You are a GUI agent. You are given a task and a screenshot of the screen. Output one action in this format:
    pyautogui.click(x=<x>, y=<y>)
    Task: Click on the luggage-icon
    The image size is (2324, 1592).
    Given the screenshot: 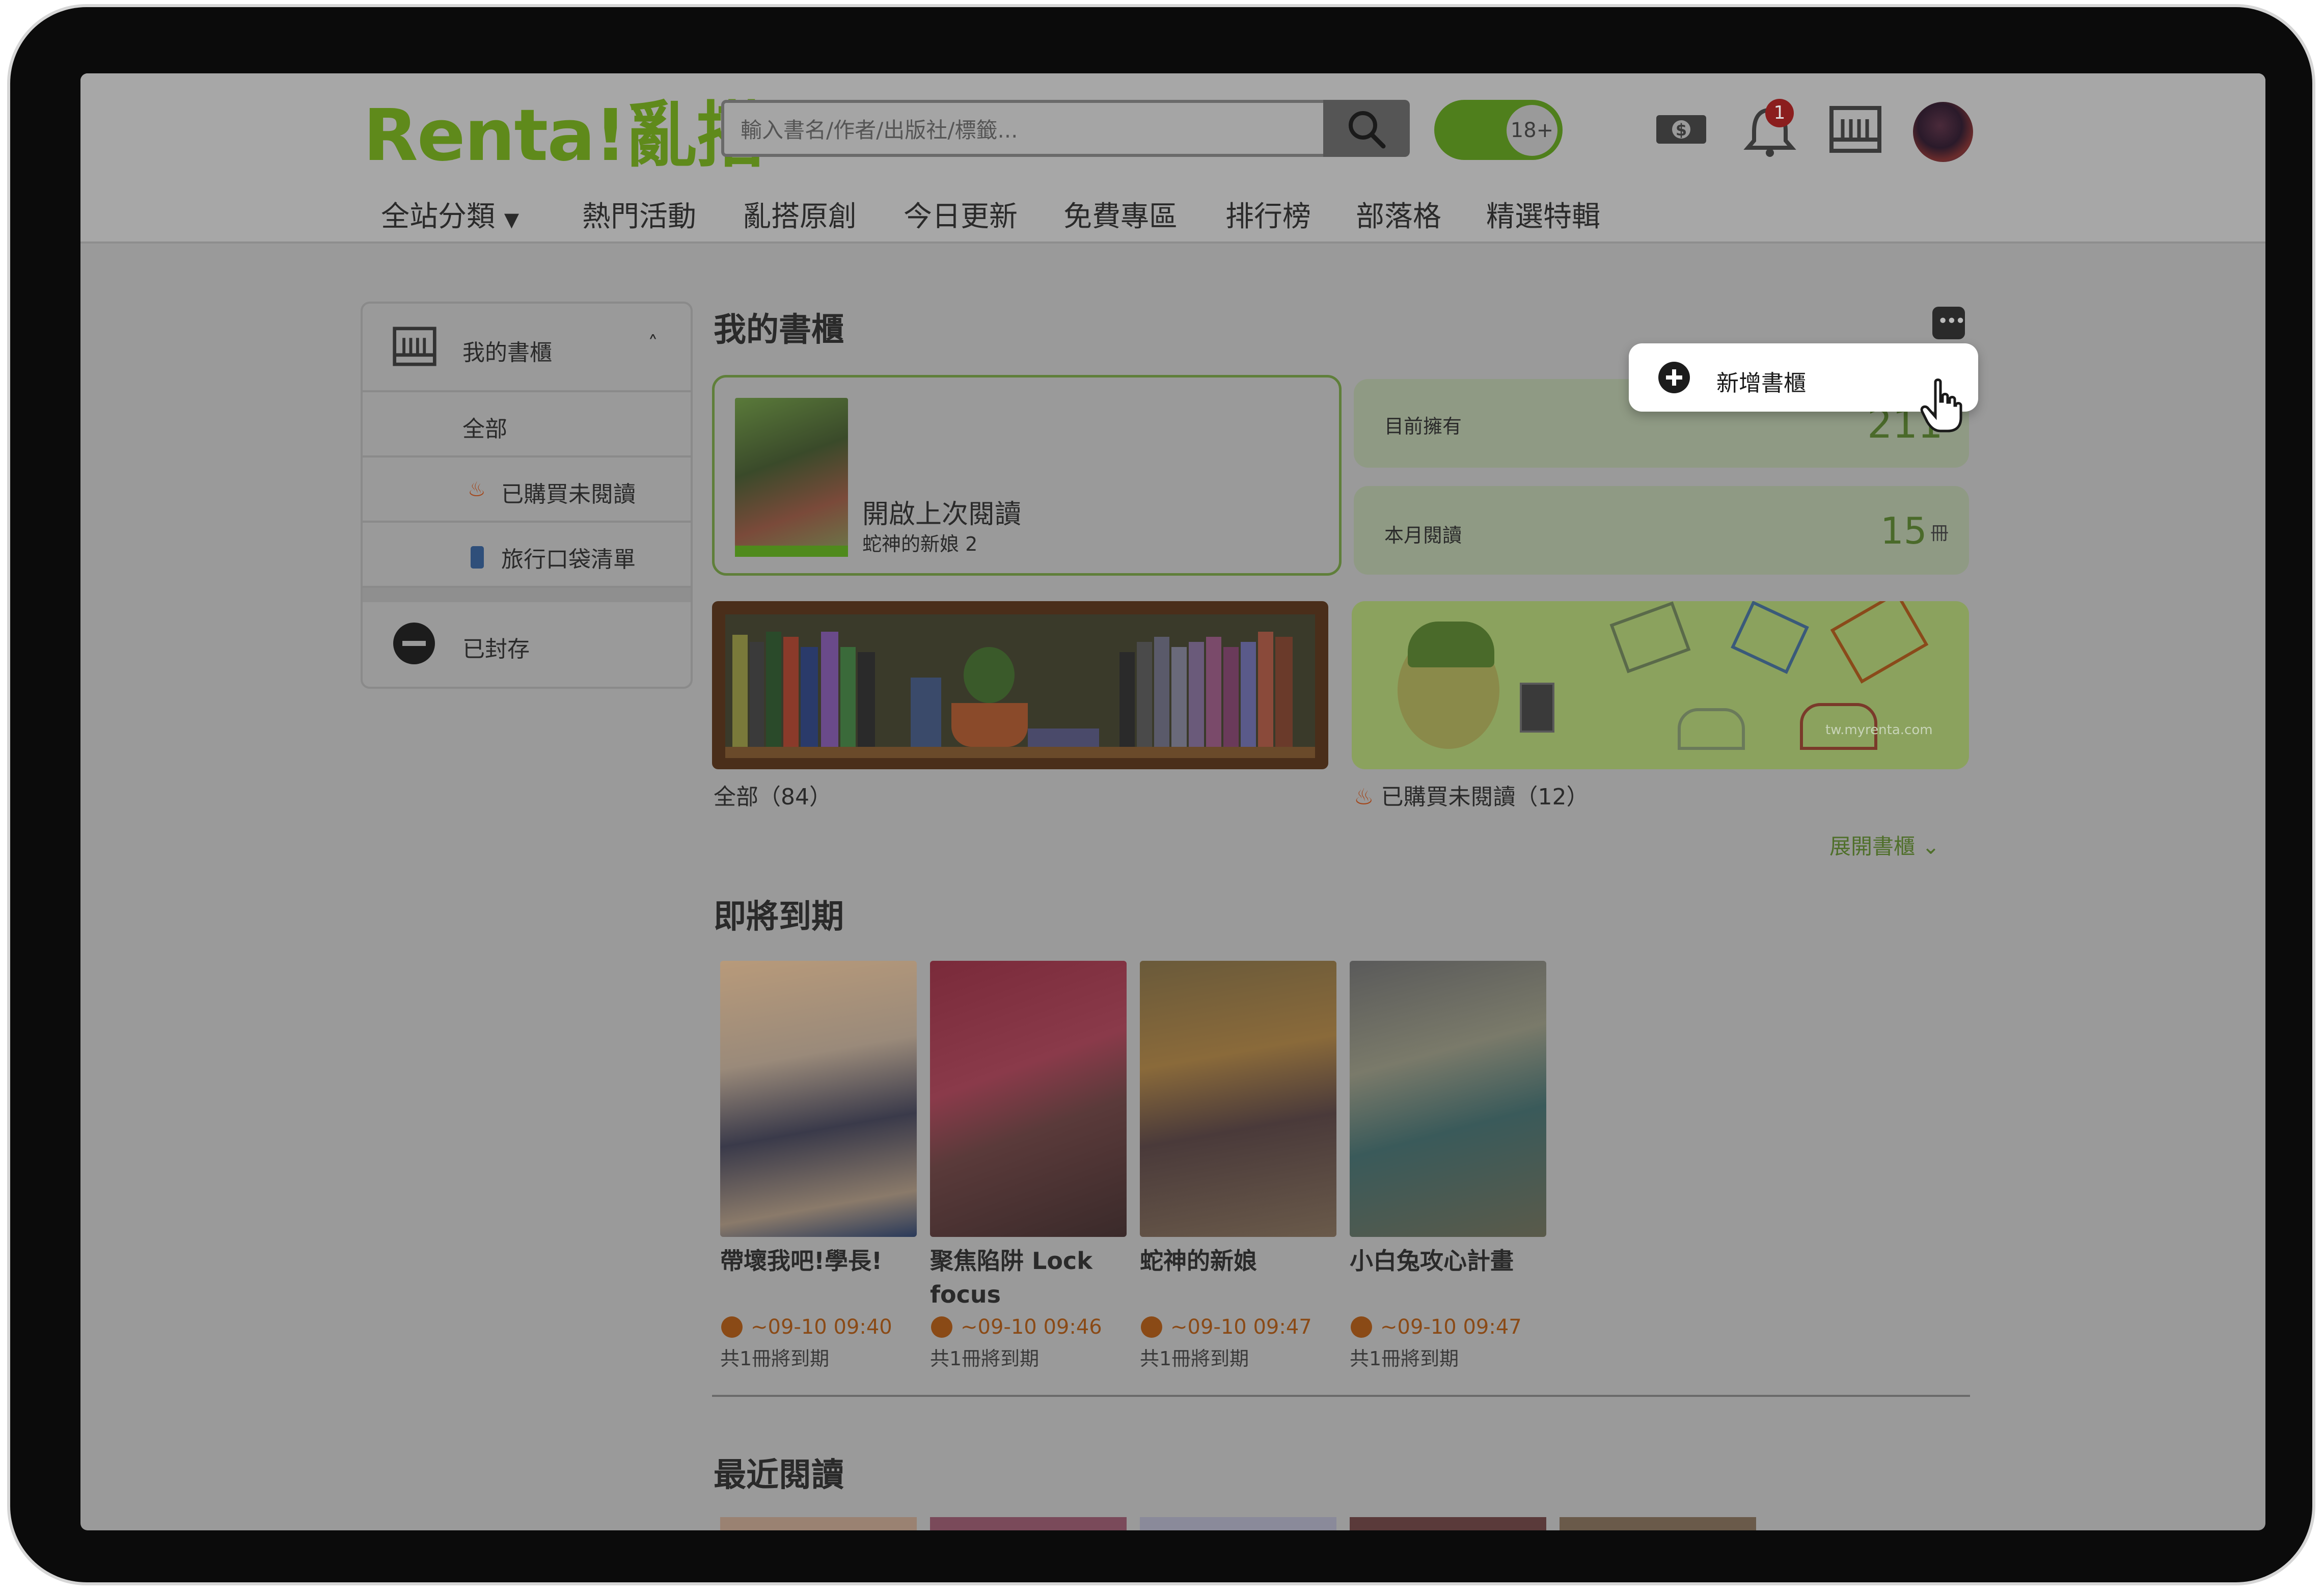 What is the action you would take?
    pyautogui.click(x=477, y=557)
    